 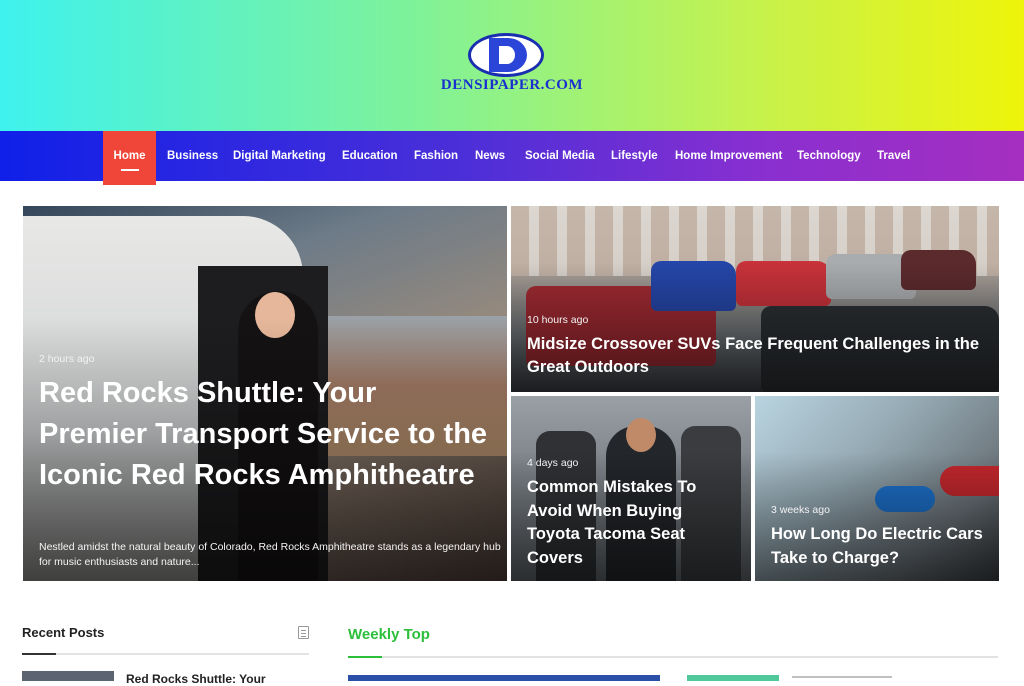 I want to click on logo-text: DENSIPAPER.COM, so click(x=512, y=85).